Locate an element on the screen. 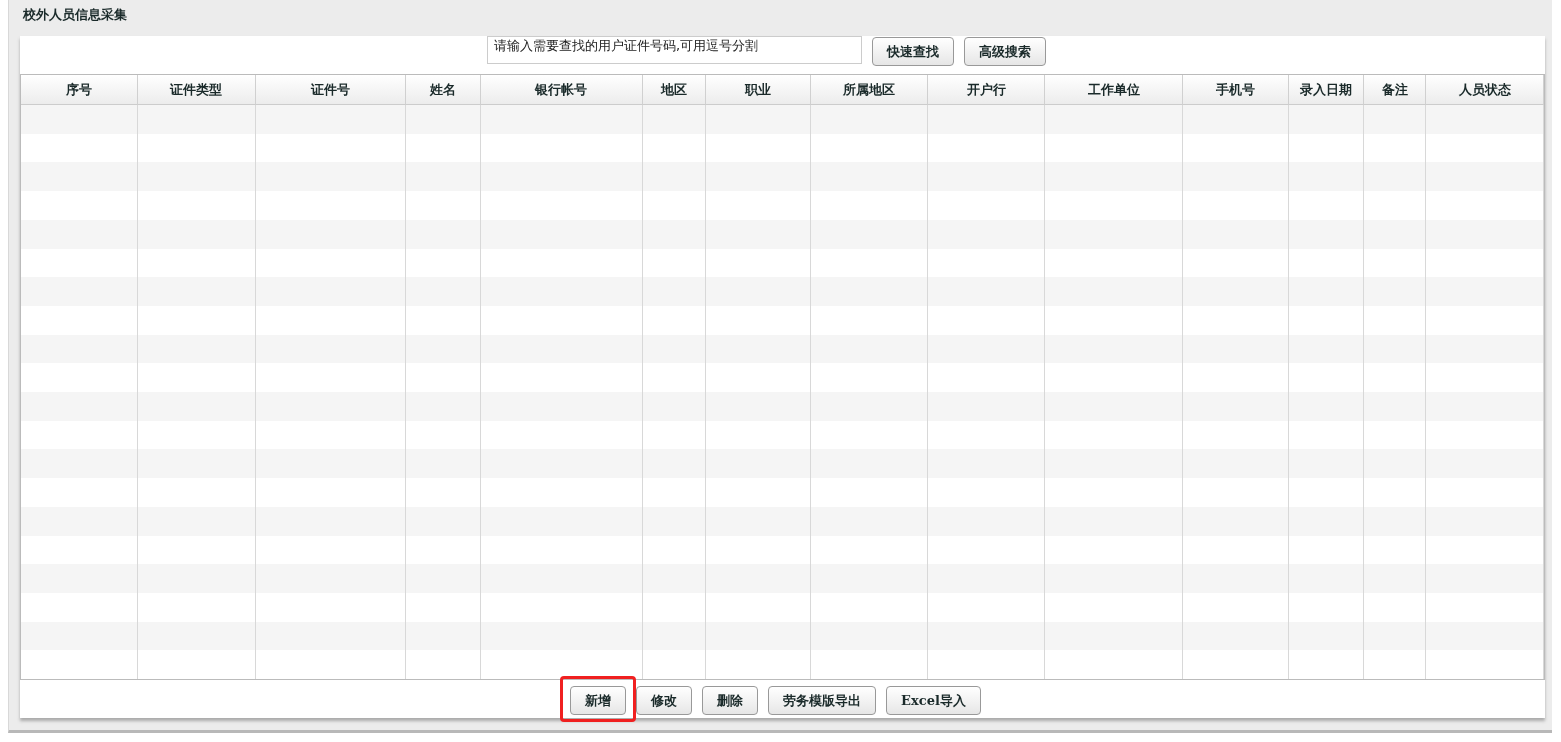  column-header: 姓名 is located at coordinates (443, 90).